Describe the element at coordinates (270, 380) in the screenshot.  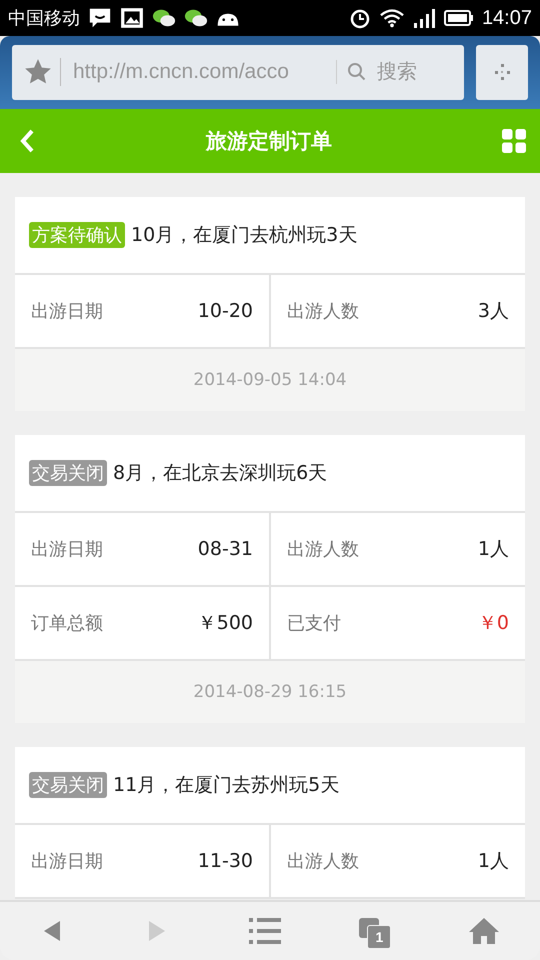
I see `order-time: 2014-09-05 14:04` at that location.